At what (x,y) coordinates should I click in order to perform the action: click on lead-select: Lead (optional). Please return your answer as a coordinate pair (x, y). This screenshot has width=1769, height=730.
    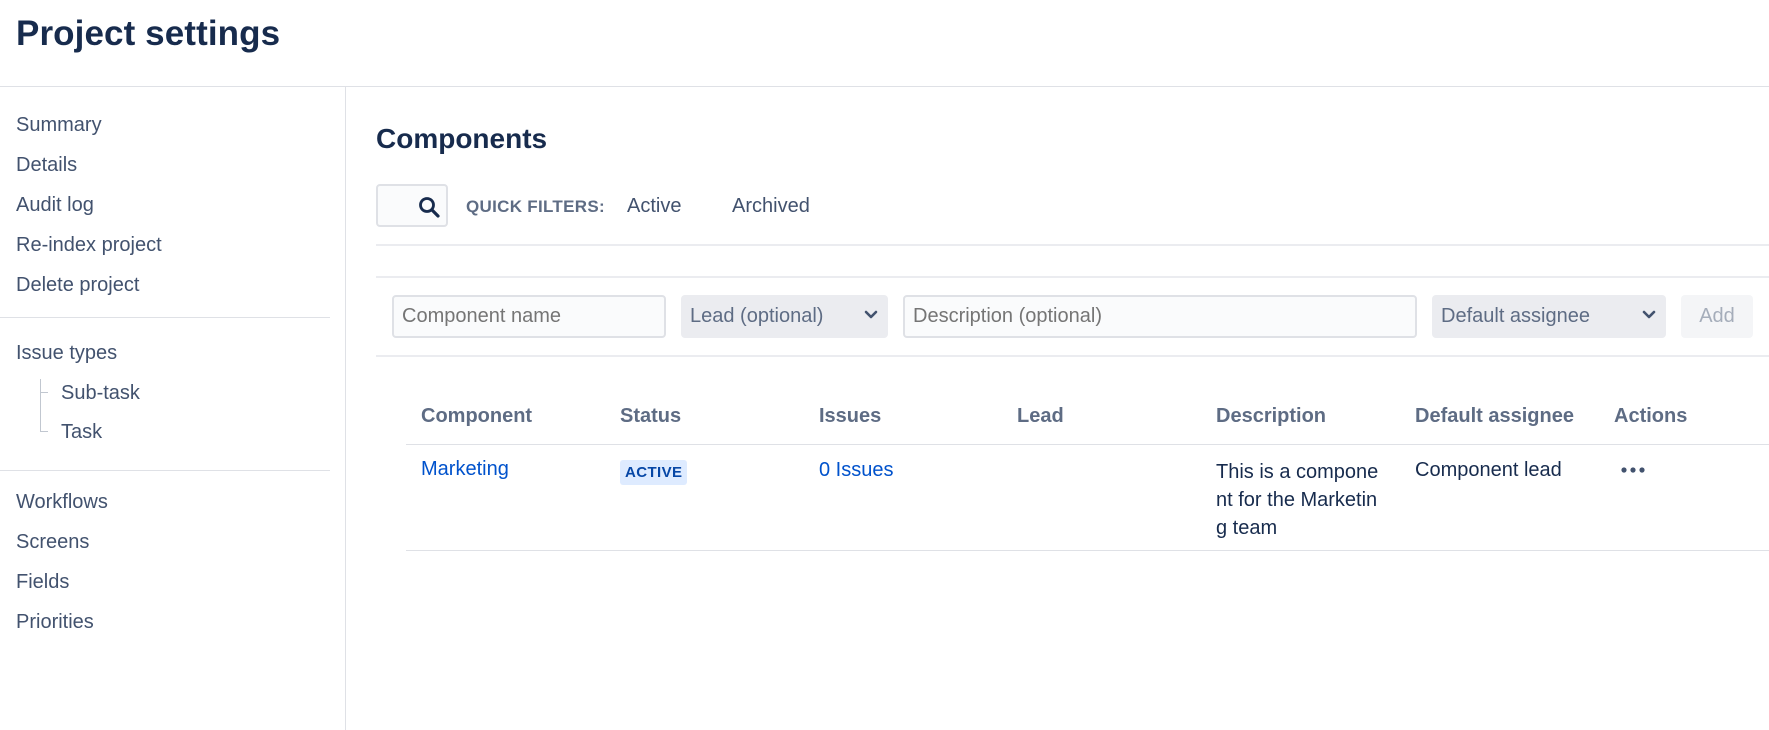
    Looking at the image, I should click on (784, 316).